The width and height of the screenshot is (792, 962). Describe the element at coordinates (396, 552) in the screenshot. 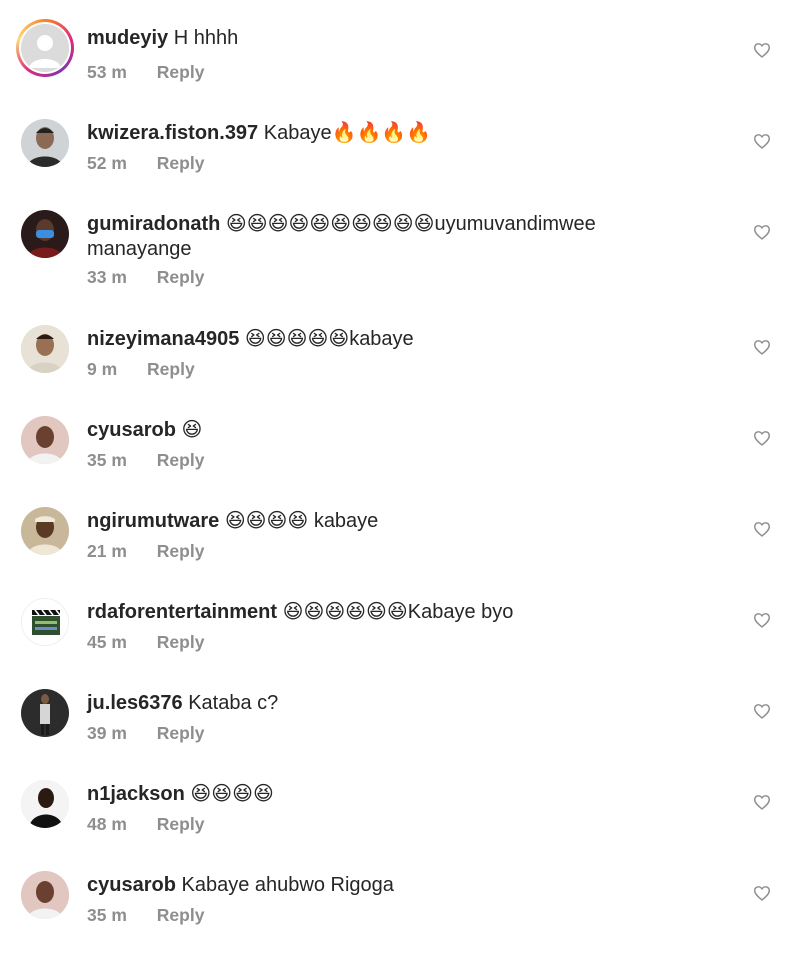

I see `comment-item: ngirumutware 😆😆😆😆 kabaye 21 m Reply` at that location.